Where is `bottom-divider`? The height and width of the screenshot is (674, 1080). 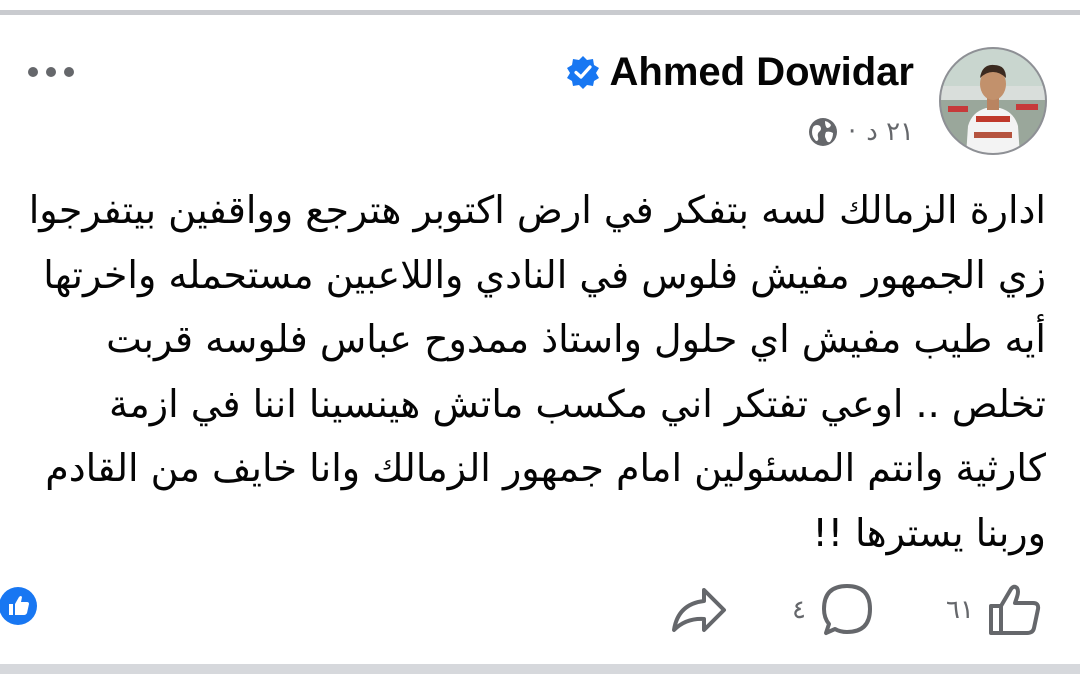
bottom-divider is located at coordinates (540, 669).